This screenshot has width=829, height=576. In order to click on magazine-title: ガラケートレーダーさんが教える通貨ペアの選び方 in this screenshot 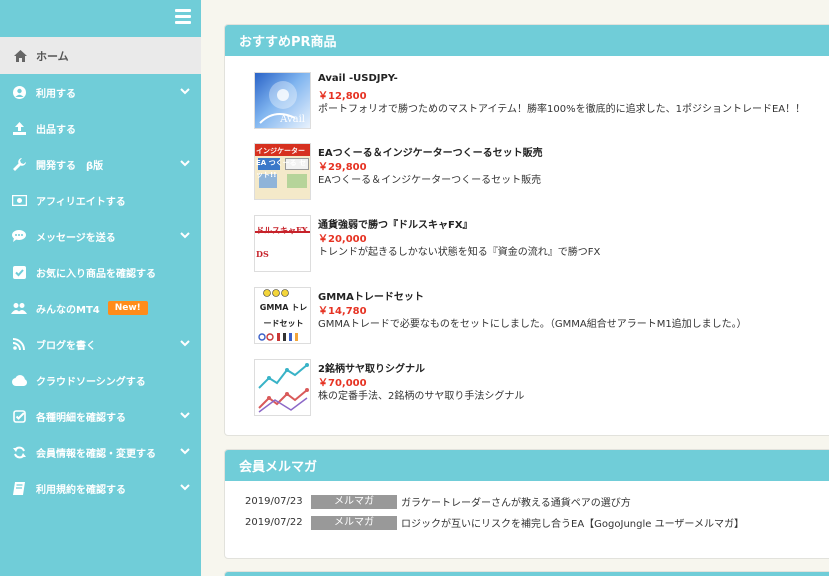, I will do `click(516, 501)`.